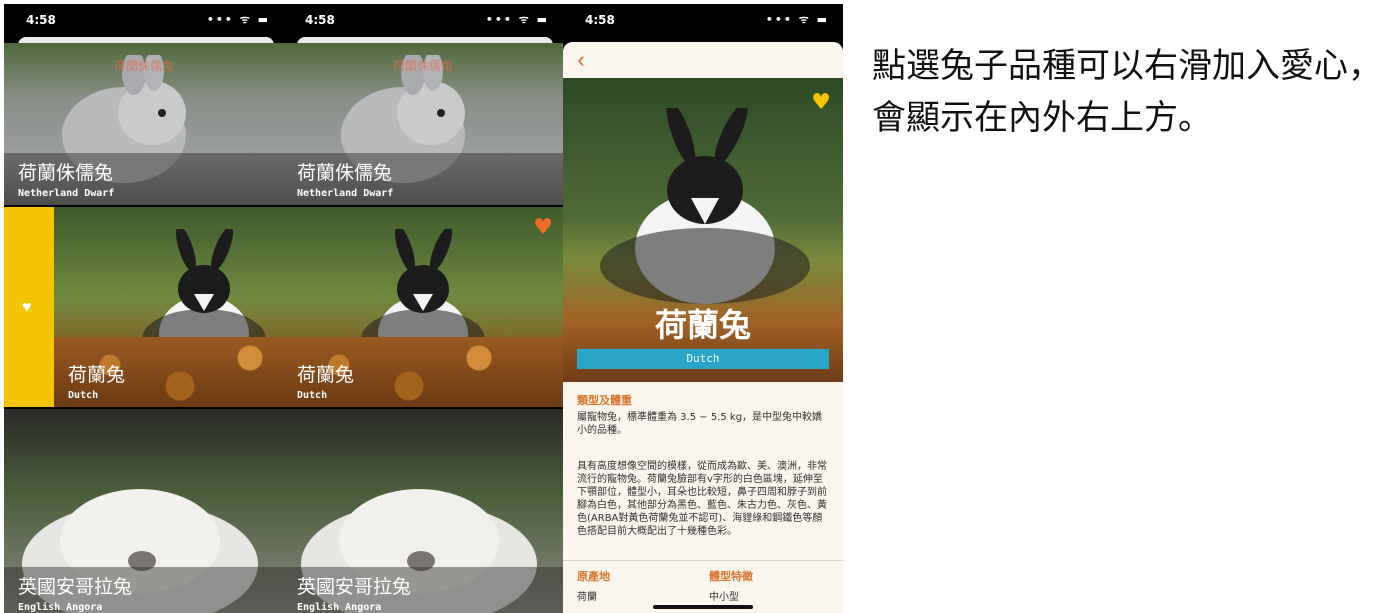  I want to click on detail-nav-bar: ‹, so click(703, 60).